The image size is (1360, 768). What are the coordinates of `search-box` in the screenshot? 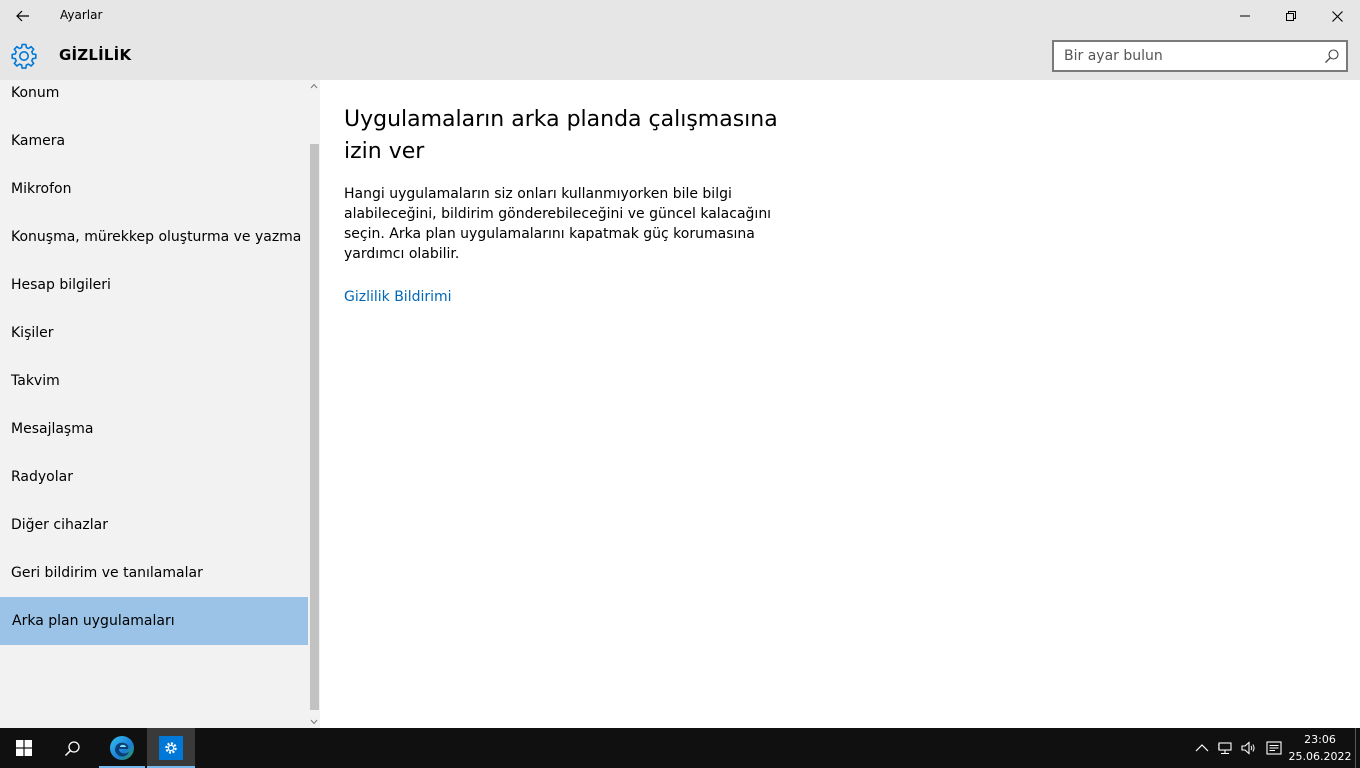 It's located at (1200, 56).